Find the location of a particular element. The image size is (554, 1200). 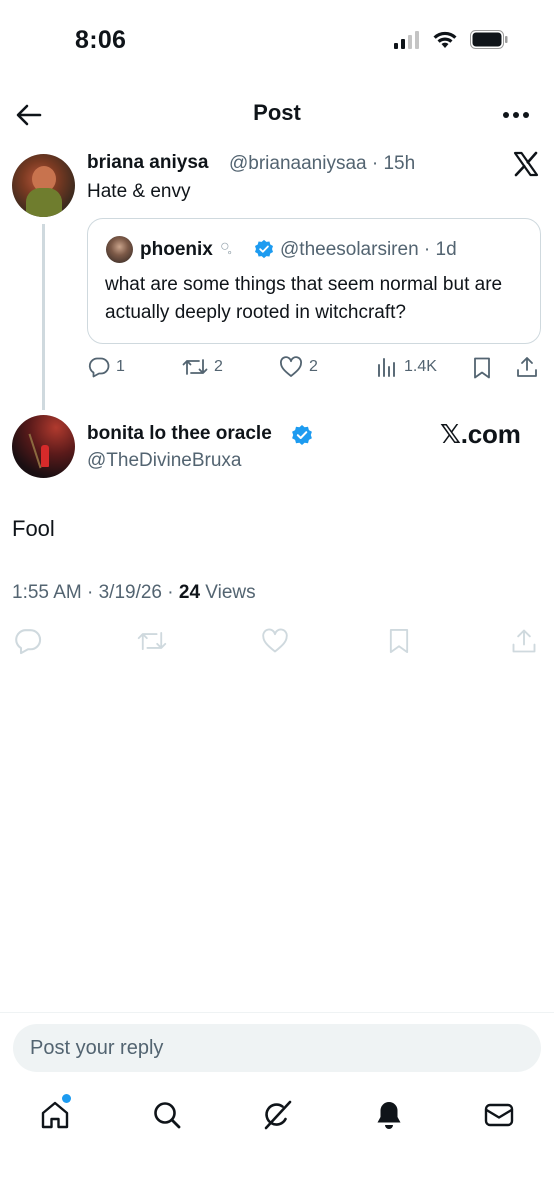

grok-icon is located at coordinates (278, 1115).